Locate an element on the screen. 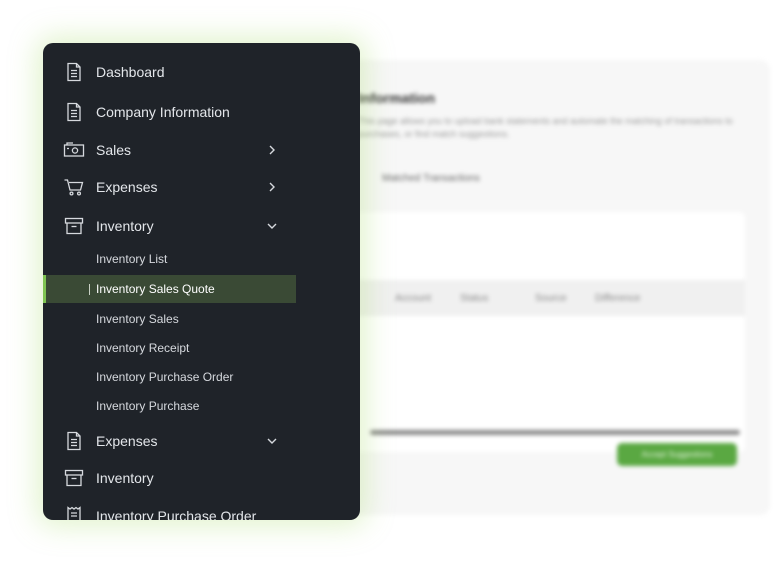 This screenshot has width=780, height=564. submenu-item-label: Inventory Purchase is located at coordinates (148, 406).